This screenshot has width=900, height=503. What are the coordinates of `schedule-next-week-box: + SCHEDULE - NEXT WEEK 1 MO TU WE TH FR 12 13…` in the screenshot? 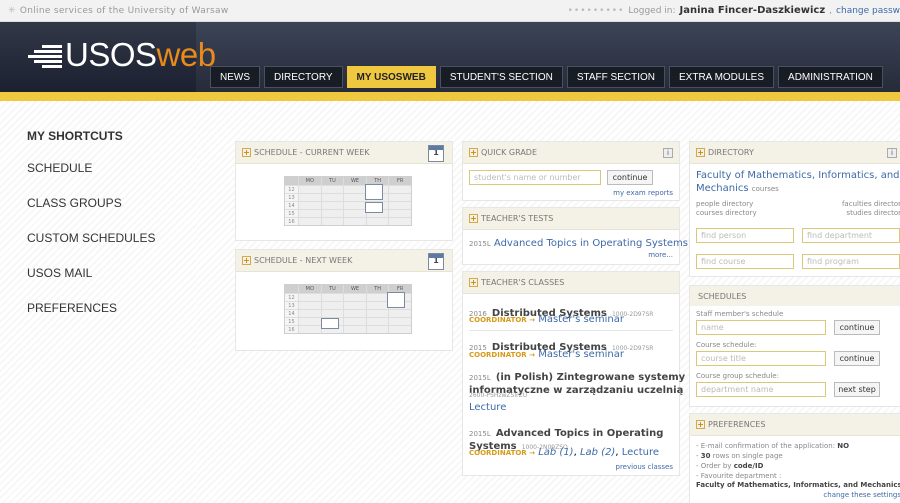 It's located at (344, 300).